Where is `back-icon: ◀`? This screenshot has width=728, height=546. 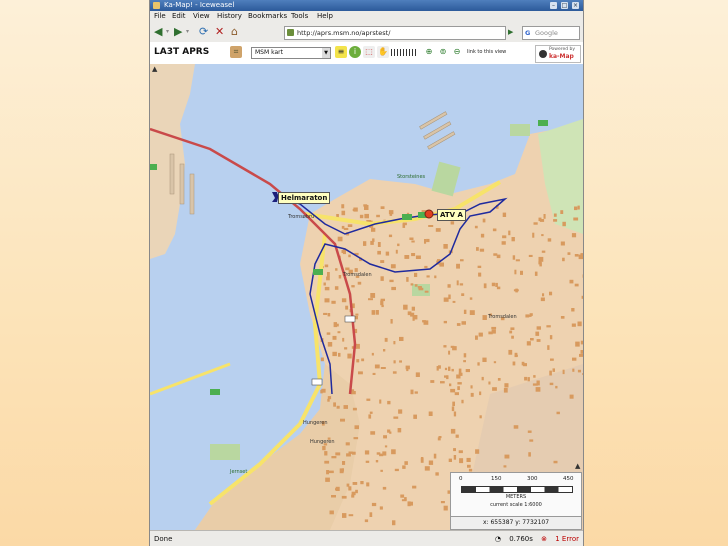
back-icon: ◀ is located at coordinates (158, 32).